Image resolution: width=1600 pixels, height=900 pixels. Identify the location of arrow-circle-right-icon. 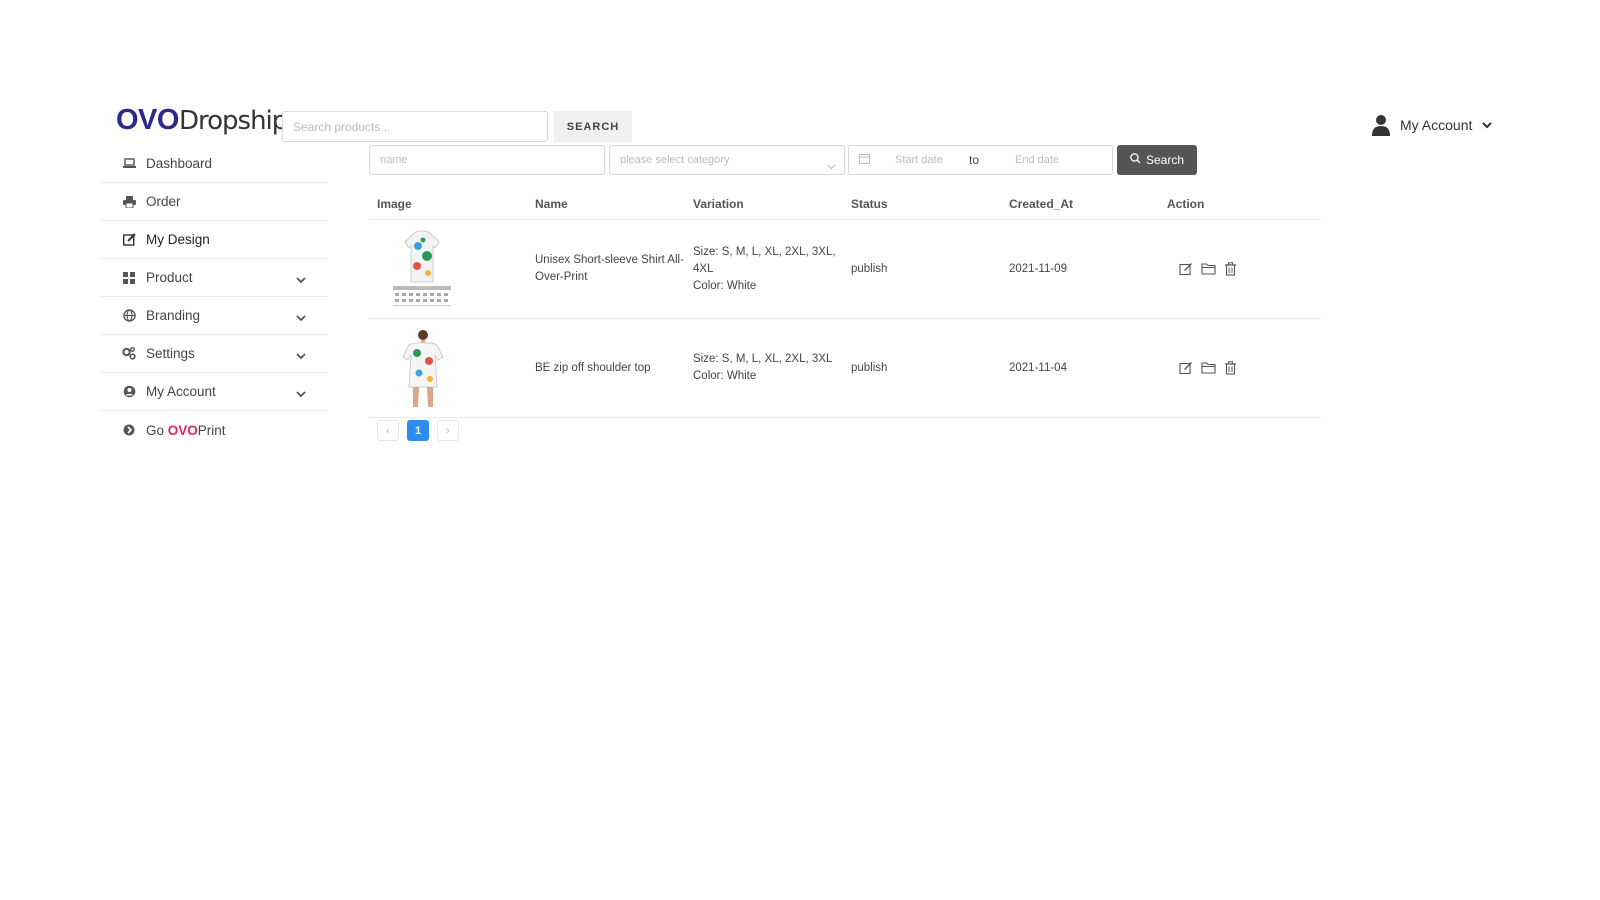
(129, 430).